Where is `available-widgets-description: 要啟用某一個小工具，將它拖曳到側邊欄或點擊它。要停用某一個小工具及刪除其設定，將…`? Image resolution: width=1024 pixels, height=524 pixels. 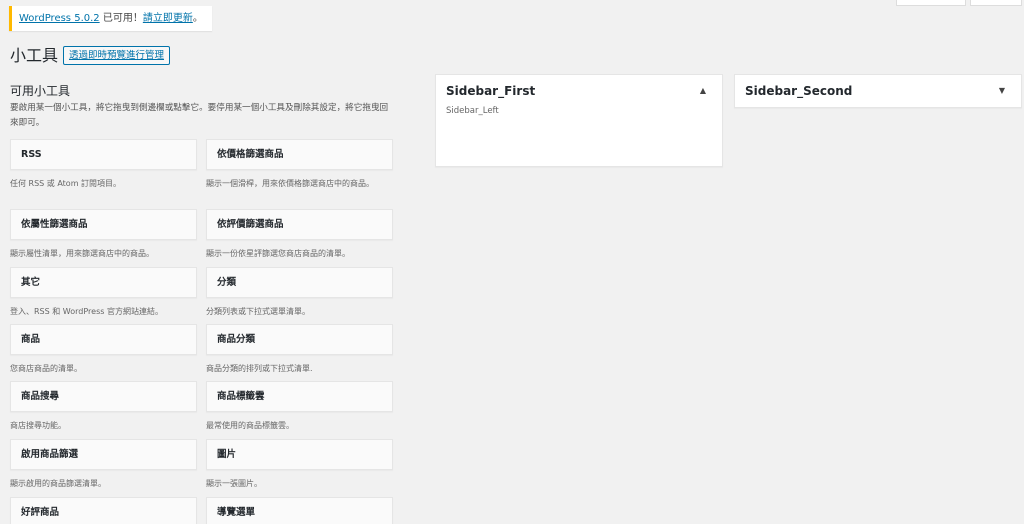
available-widgets-description: 要啟用某一個小工具，將它拖曳到側邊欄或點擊它。要停用某一個小工具及刪除其設定，將… is located at coordinates (199, 115).